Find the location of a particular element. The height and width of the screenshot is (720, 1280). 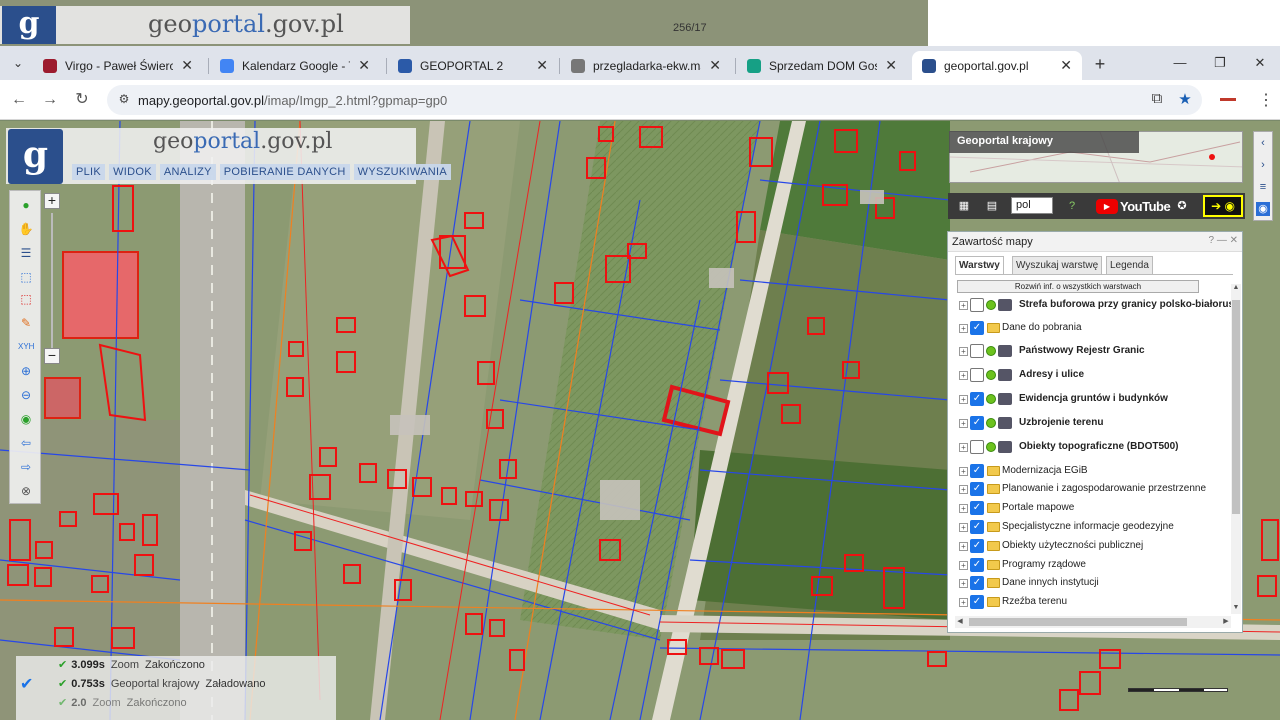

catalog-icon: ▦ is located at coordinates (964, 206).